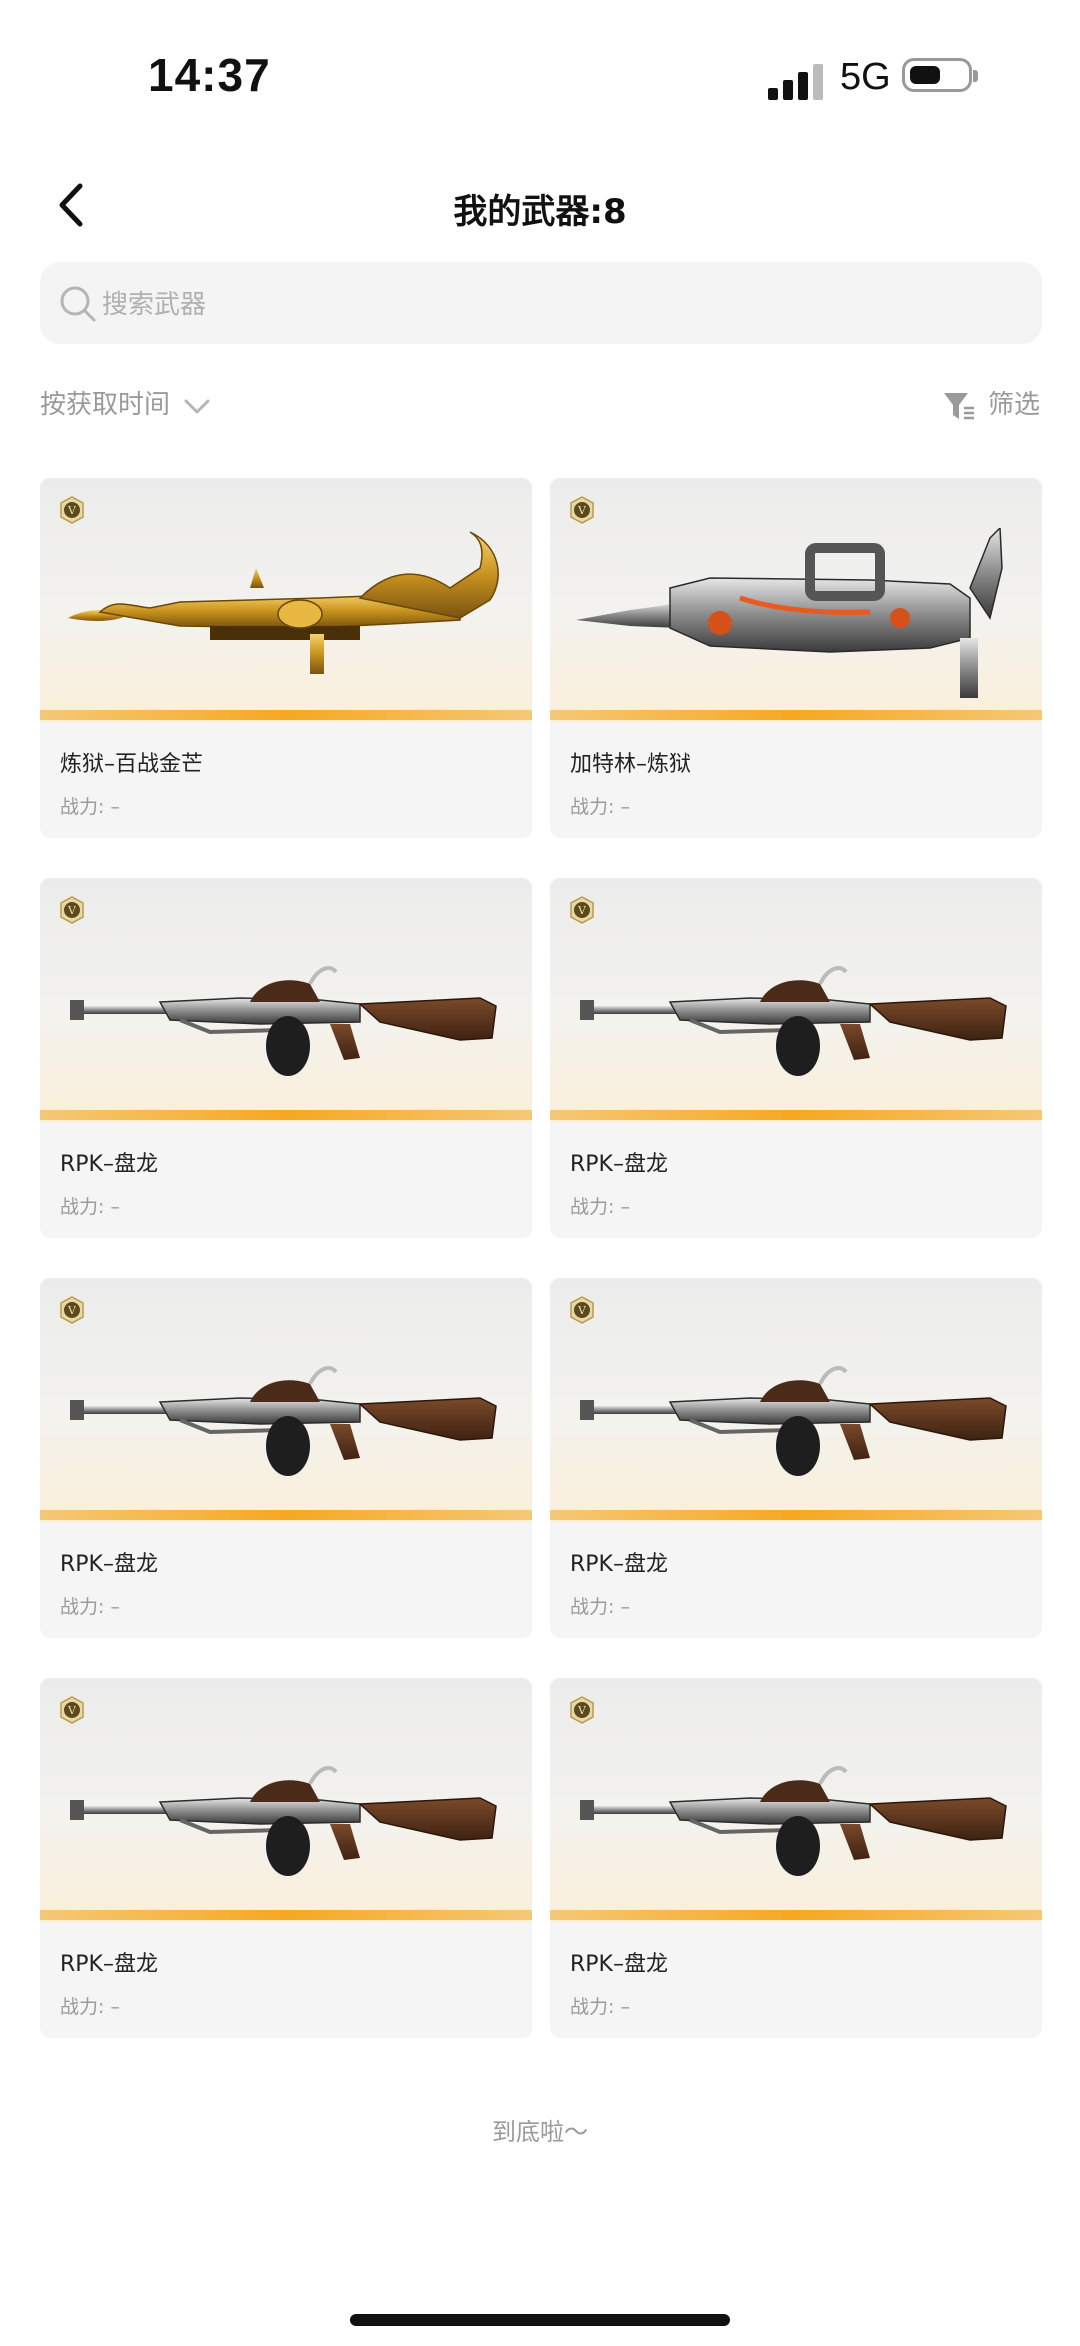  I want to click on filter-button: 筛选, so click(991, 403).